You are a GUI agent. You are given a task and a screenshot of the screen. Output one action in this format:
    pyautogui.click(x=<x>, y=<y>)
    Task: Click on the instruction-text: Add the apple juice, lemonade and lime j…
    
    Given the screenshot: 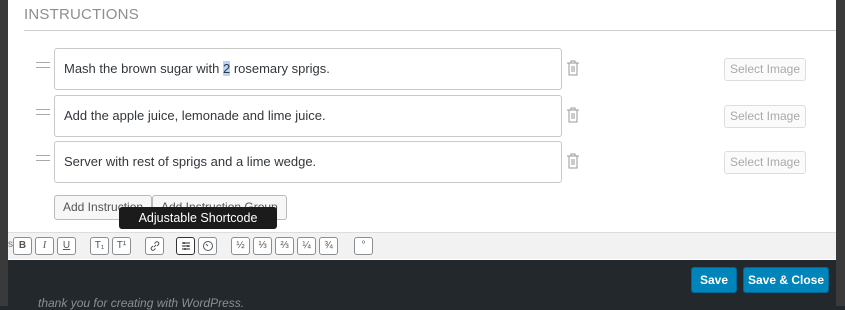 What is the action you would take?
    pyautogui.click(x=195, y=115)
    